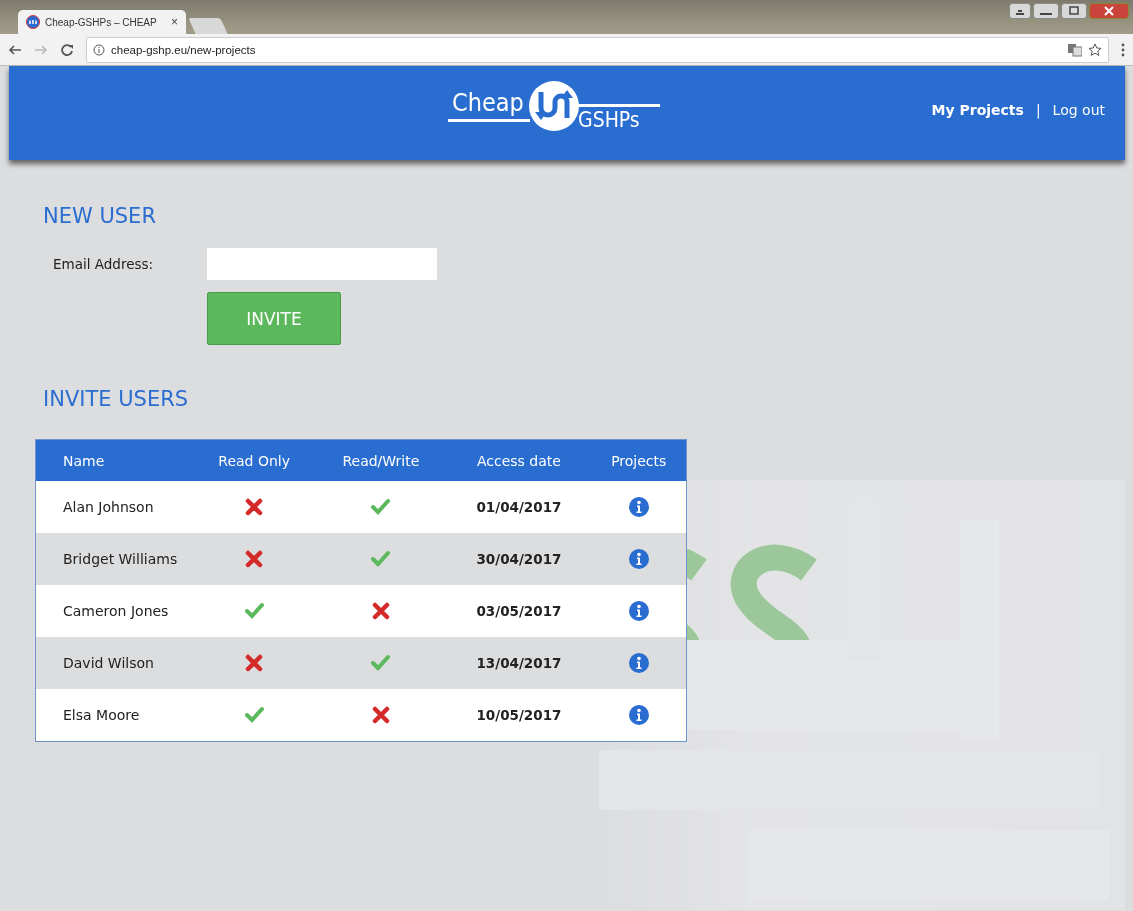 This screenshot has height=911, width=1133. I want to click on logo-pipe-emblem-icon, so click(554, 106).